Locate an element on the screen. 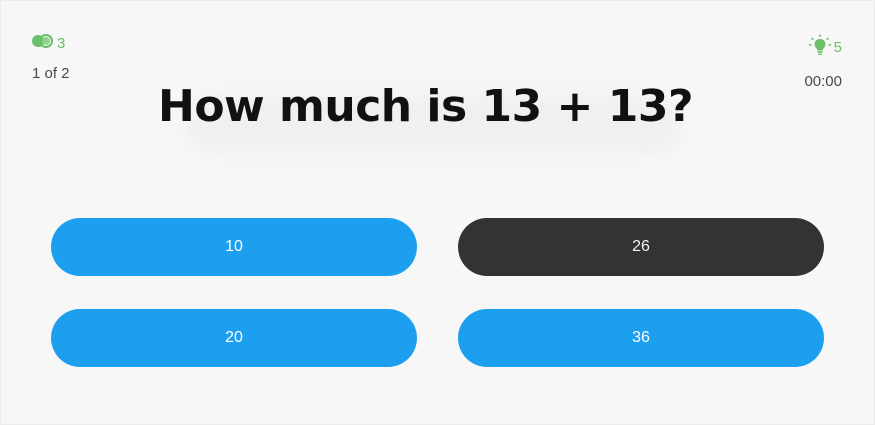  coins-icon is located at coordinates (43, 43).